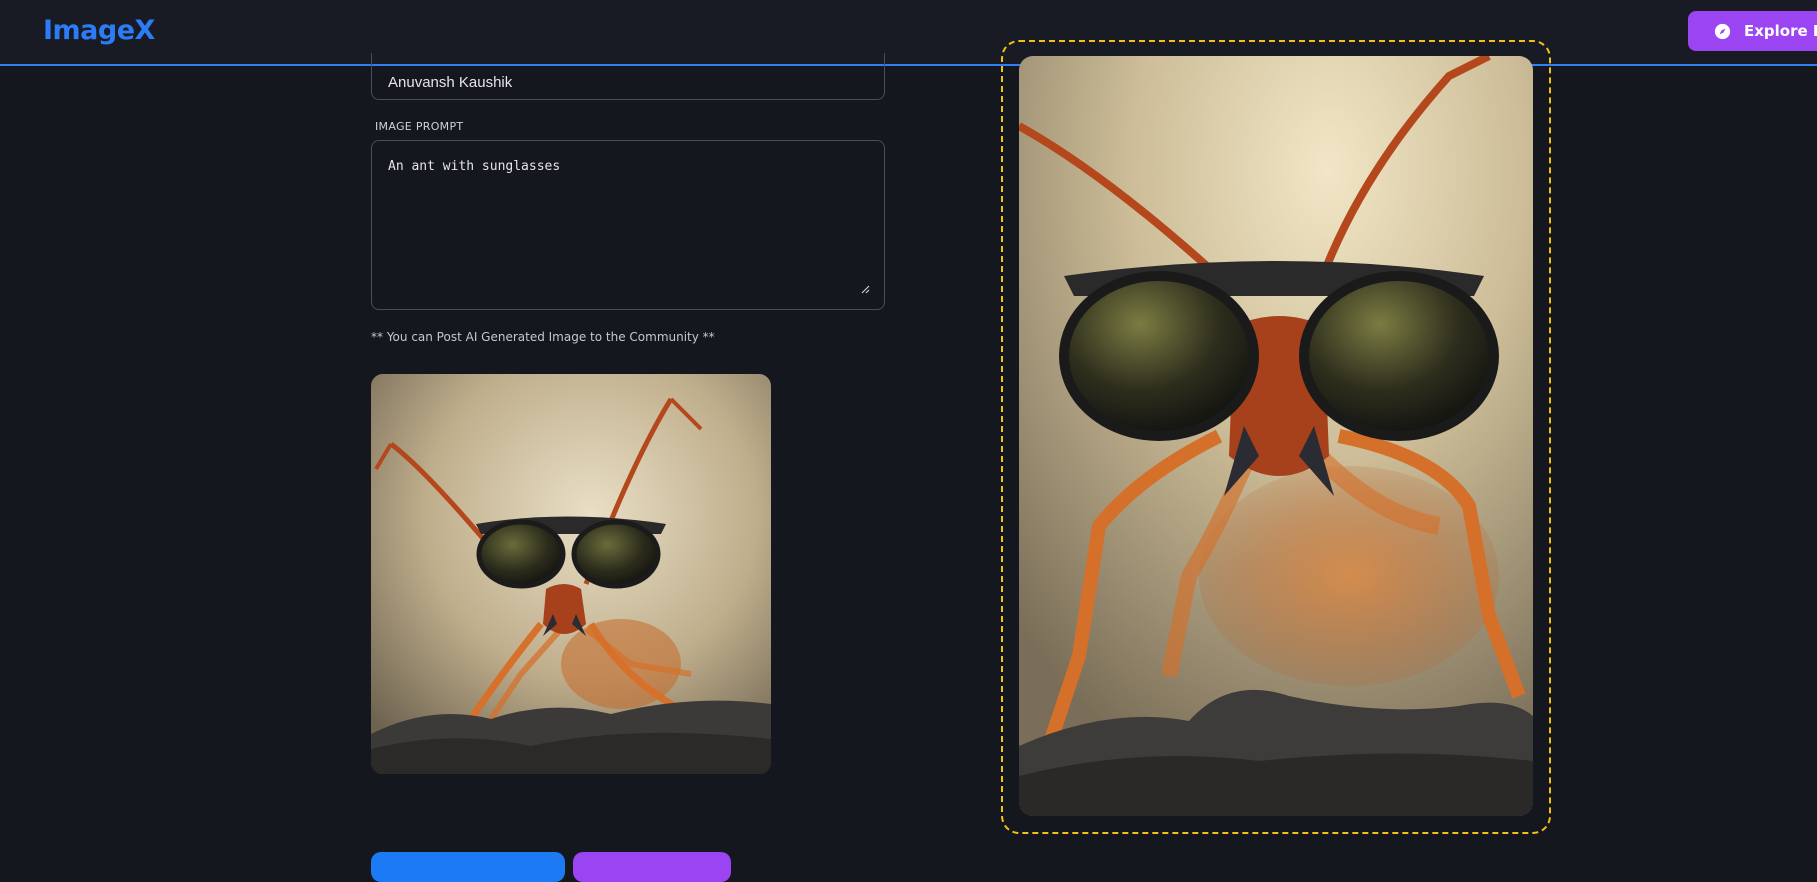 This screenshot has width=1817, height=882. Describe the element at coordinates (652, 867) in the screenshot. I see `post-image-button` at that location.